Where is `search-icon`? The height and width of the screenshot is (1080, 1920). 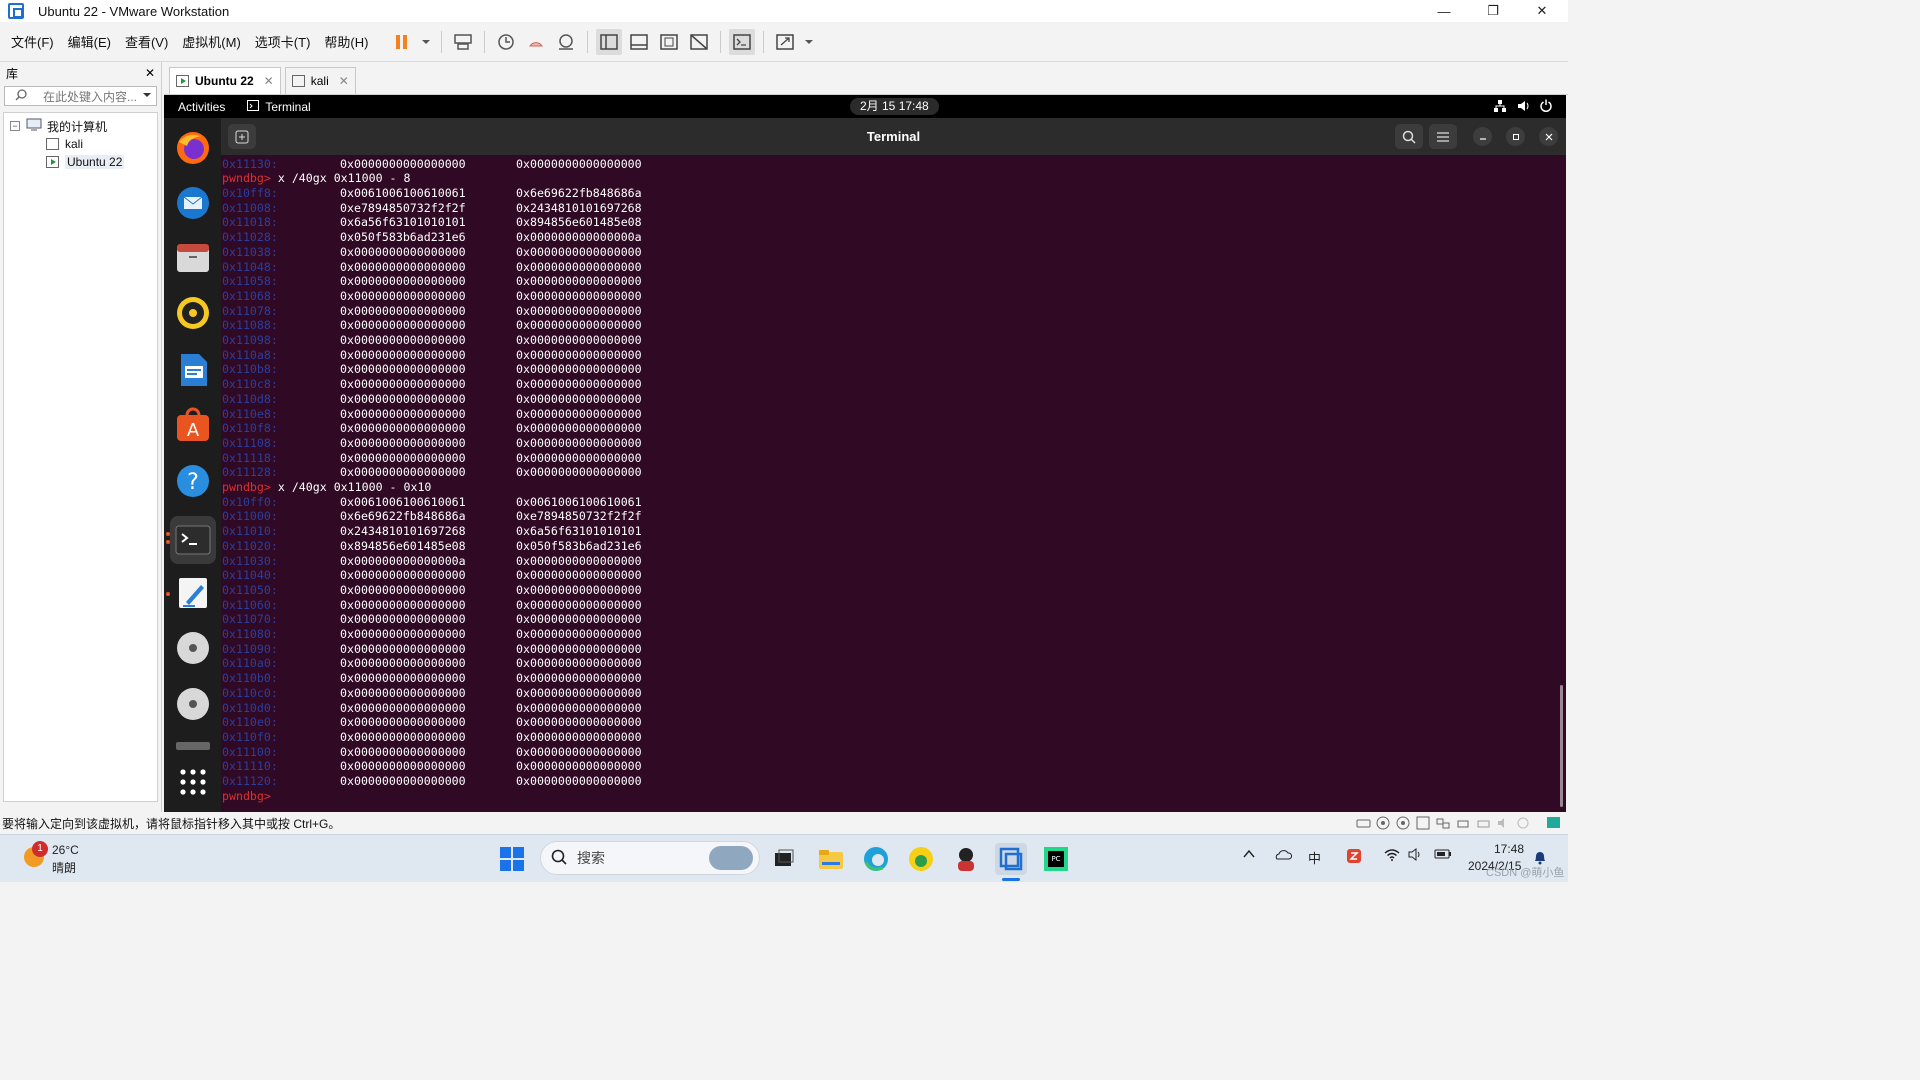
search-icon is located at coordinates (1409, 136).